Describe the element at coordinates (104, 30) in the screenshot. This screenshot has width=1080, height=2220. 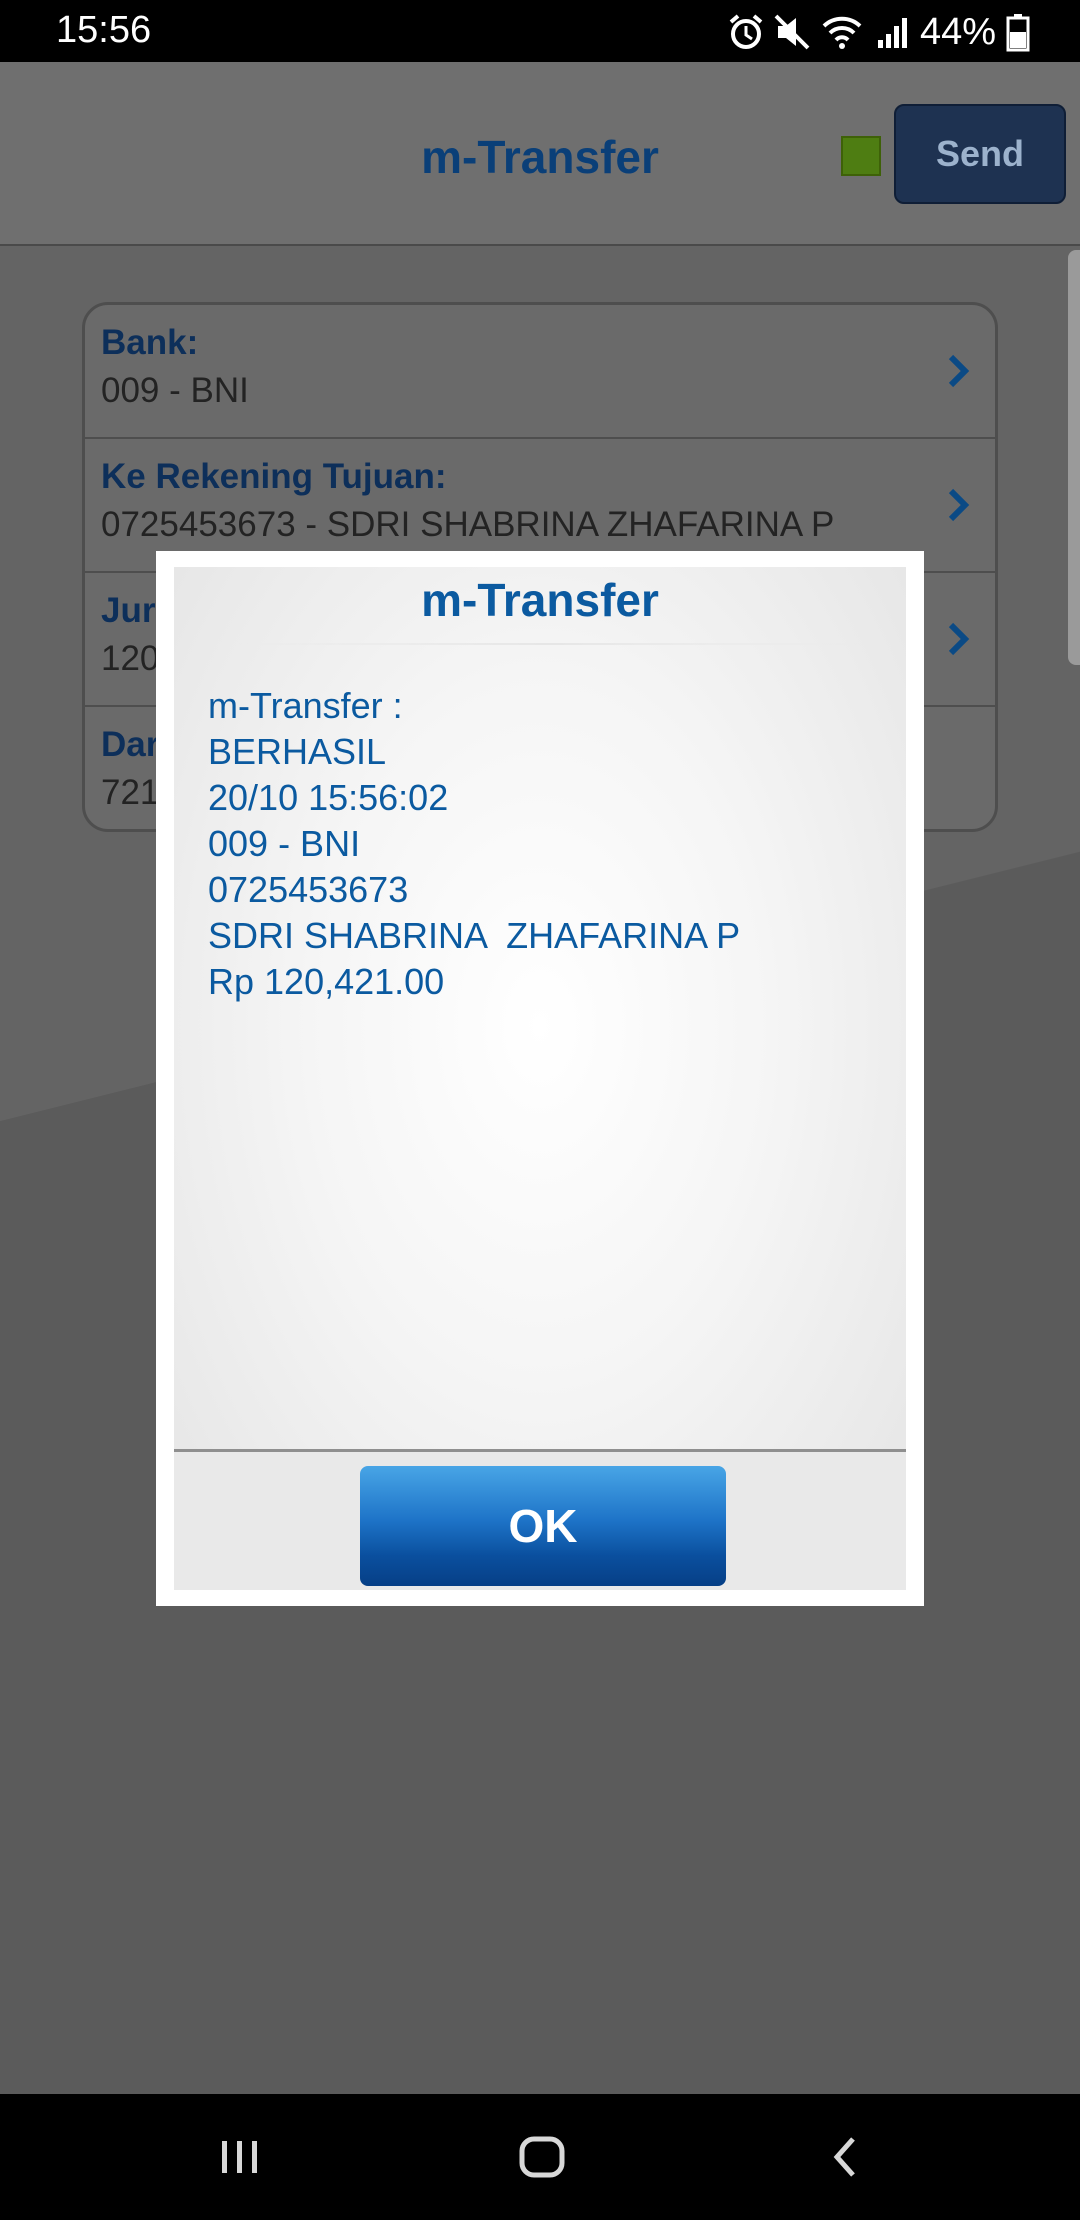
I see `status-time: 15:56` at that location.